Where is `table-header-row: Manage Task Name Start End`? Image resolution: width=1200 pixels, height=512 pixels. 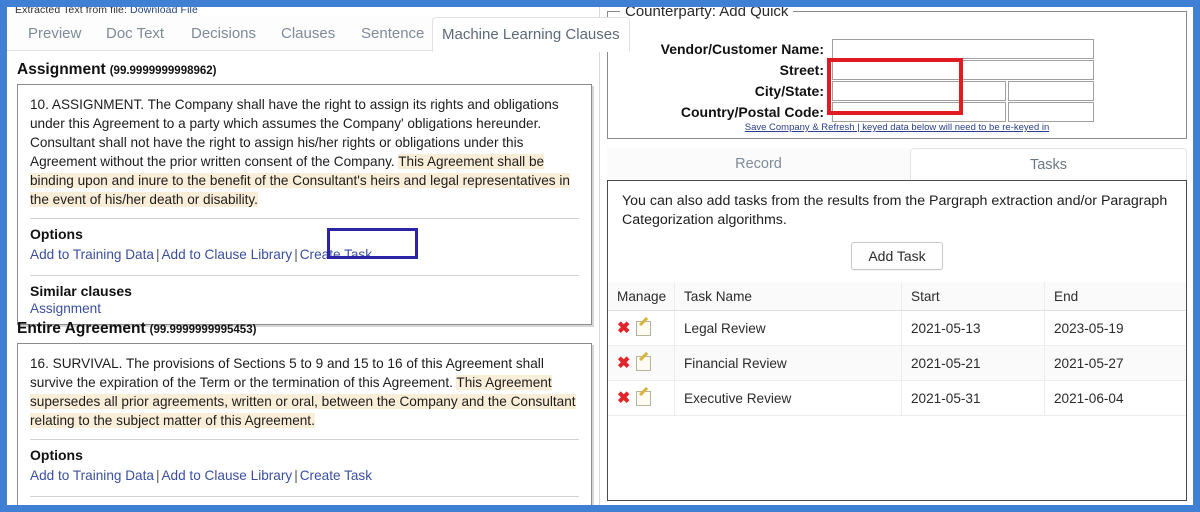
table-header-row: Manage Task Name Start End is located at coordinates (897, 296).